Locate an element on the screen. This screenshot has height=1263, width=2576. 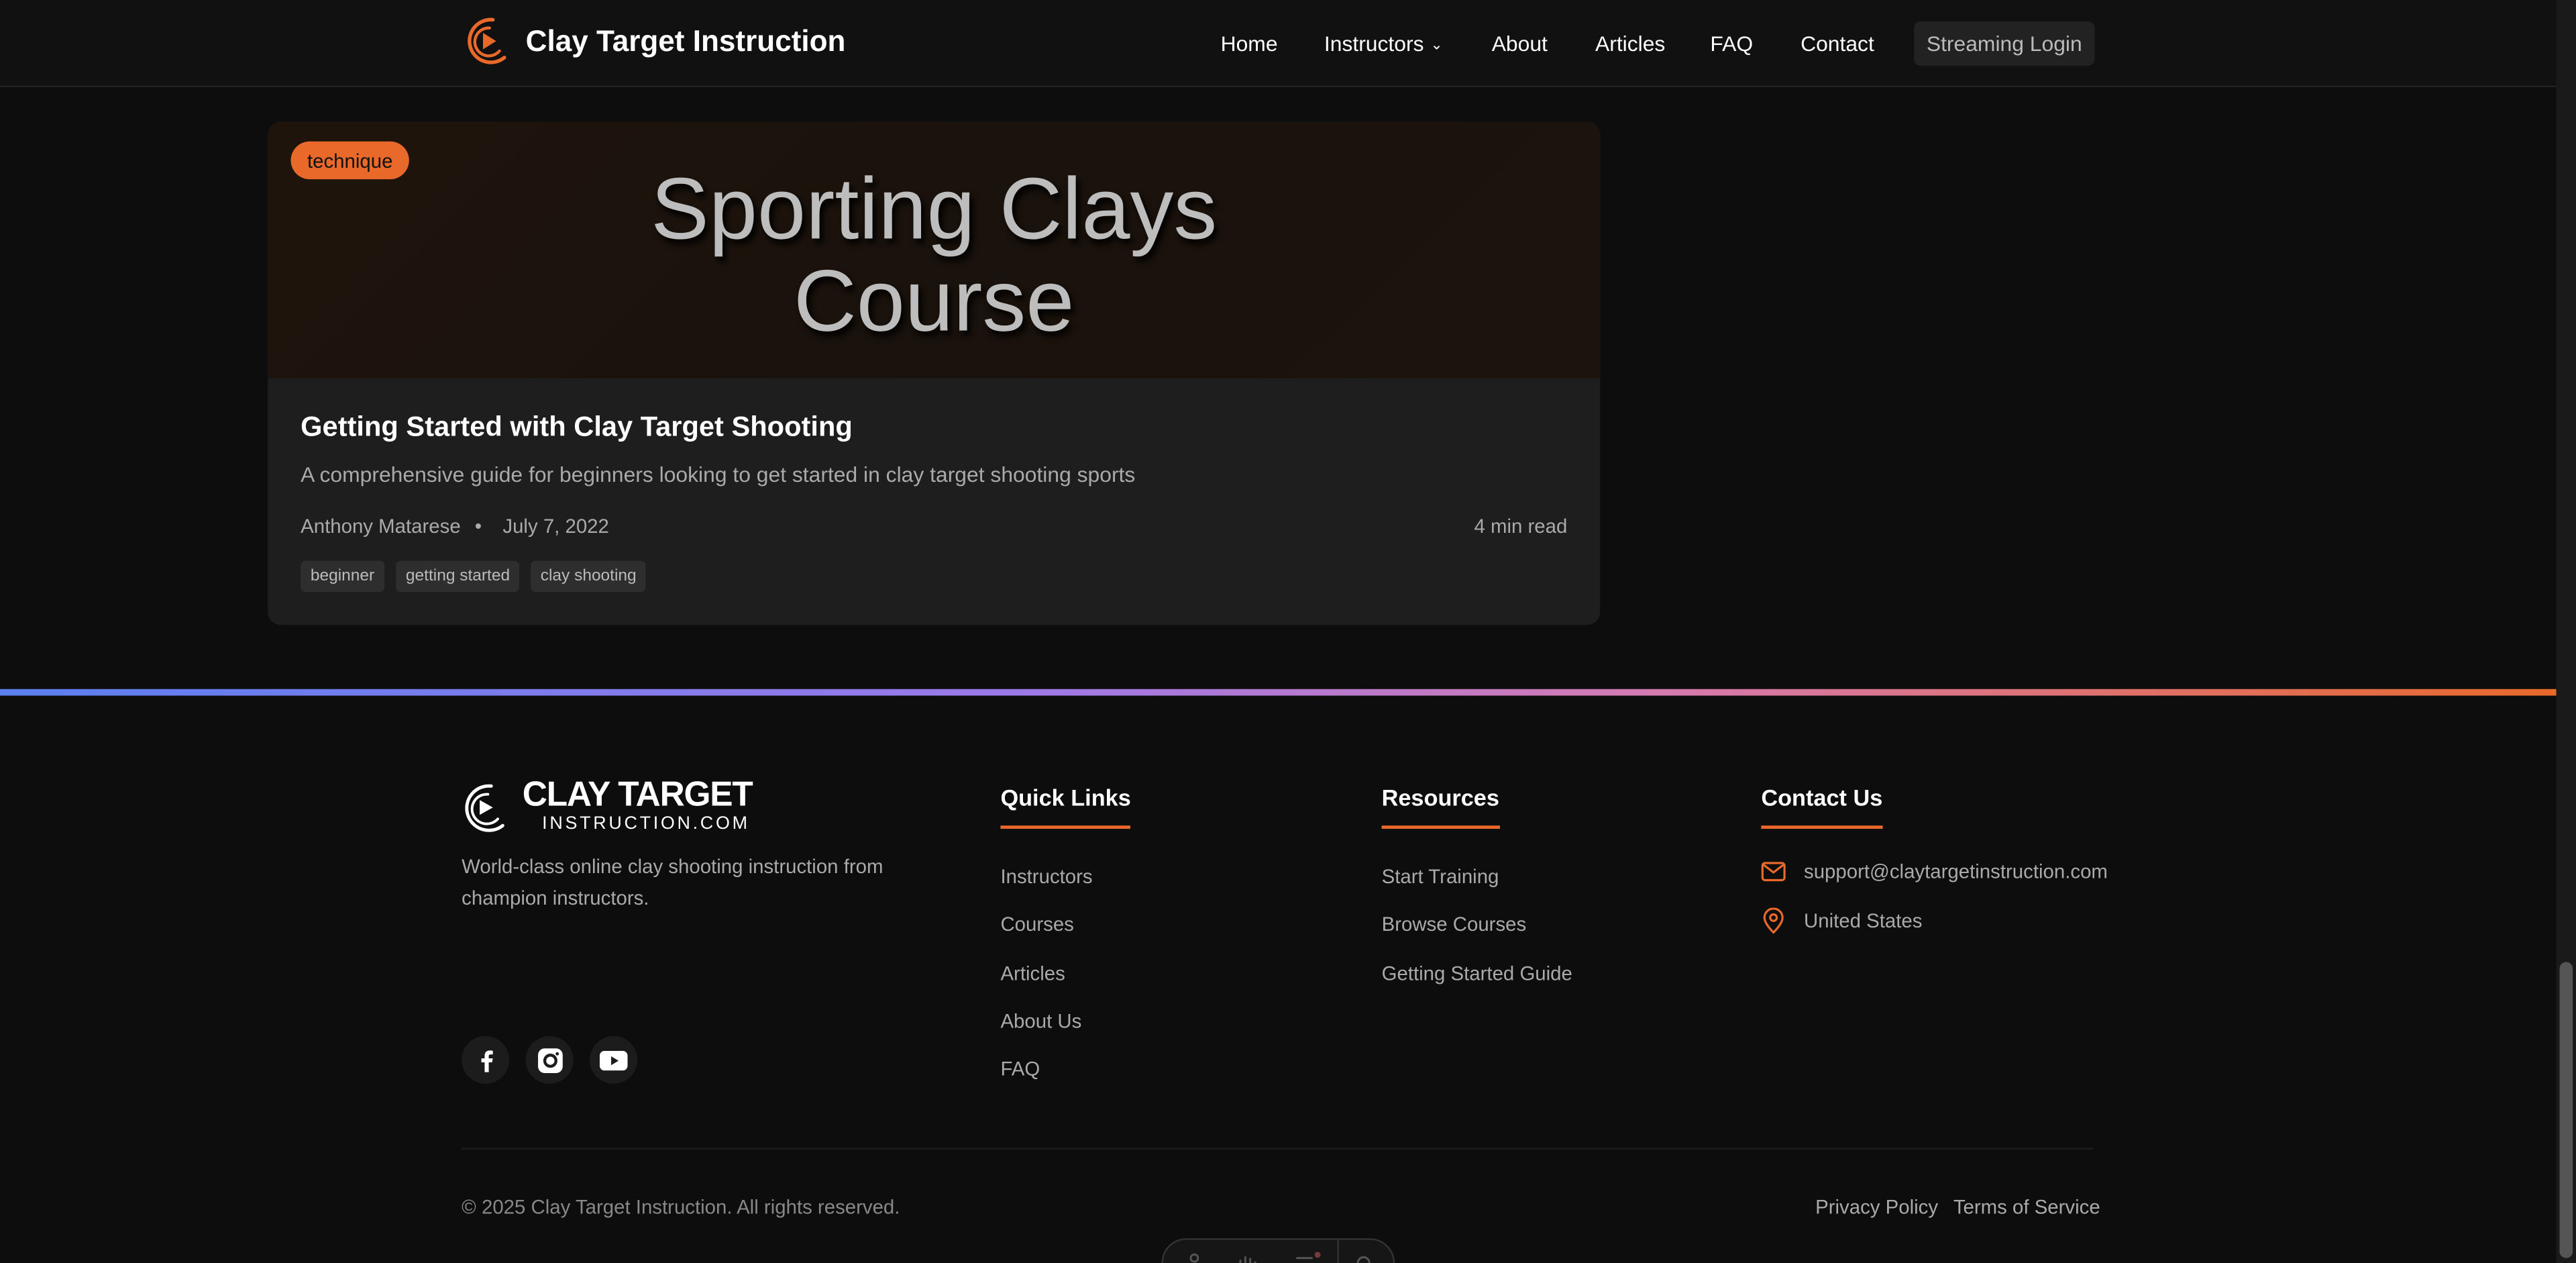
streaming-login-button: Streaming Login is located at coordinates (2004, 43).